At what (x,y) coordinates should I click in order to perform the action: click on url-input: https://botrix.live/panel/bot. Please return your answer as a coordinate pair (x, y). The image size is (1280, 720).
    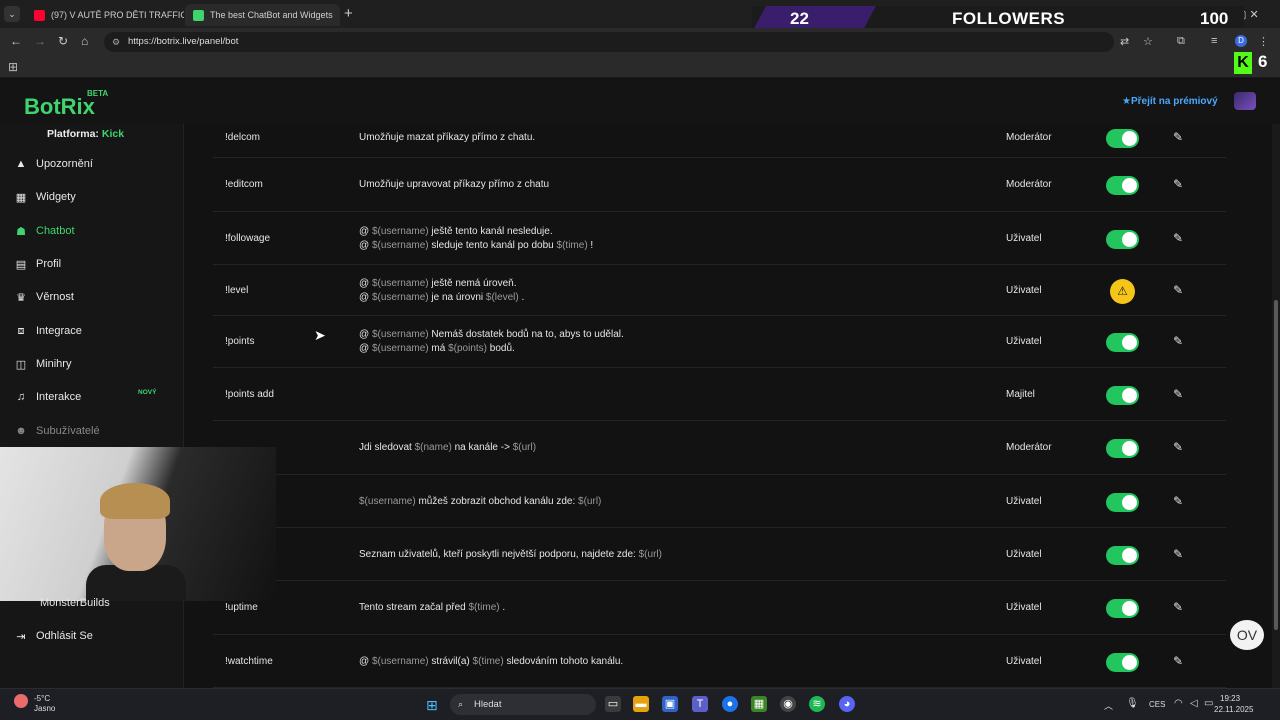
    Looking at the image, I should click on (609, 42).